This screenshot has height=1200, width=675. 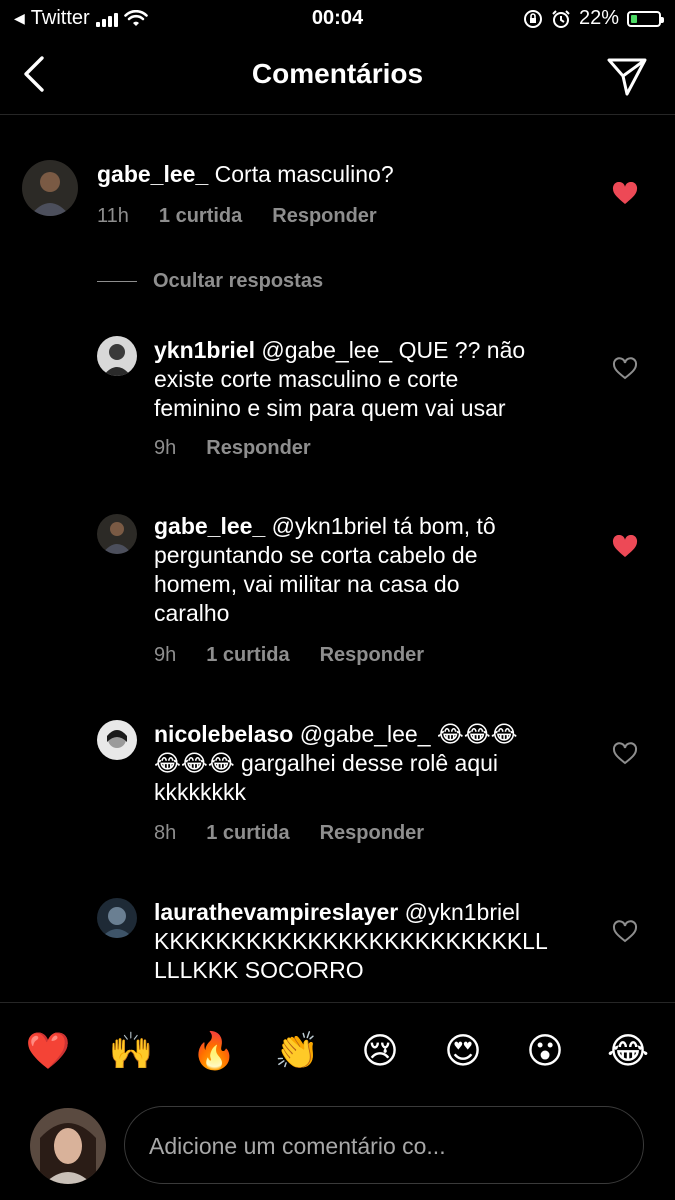 What do you see at coordinates (307, 584) in the screenshot?
I see `reply-text-line: homem, vai militar na casa do` at bounding box center [307, 584].